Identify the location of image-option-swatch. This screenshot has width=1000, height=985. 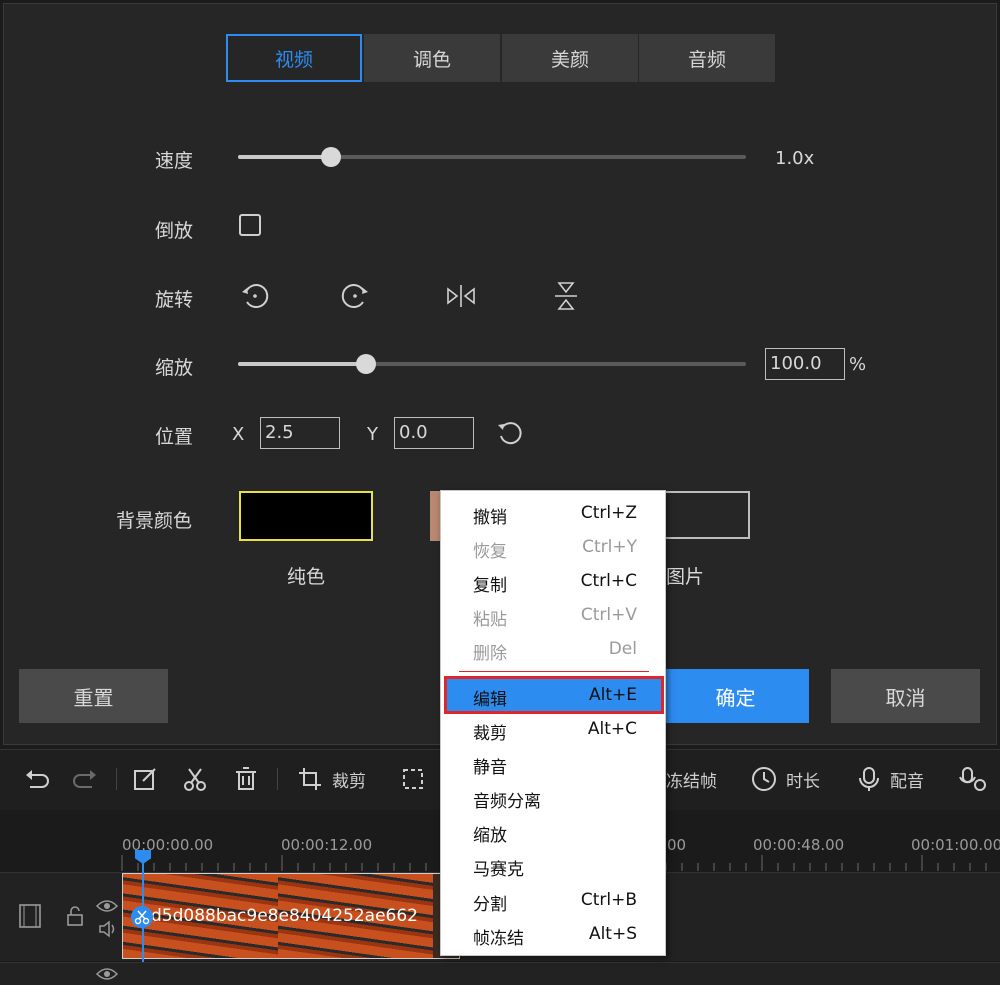
(706, 515).